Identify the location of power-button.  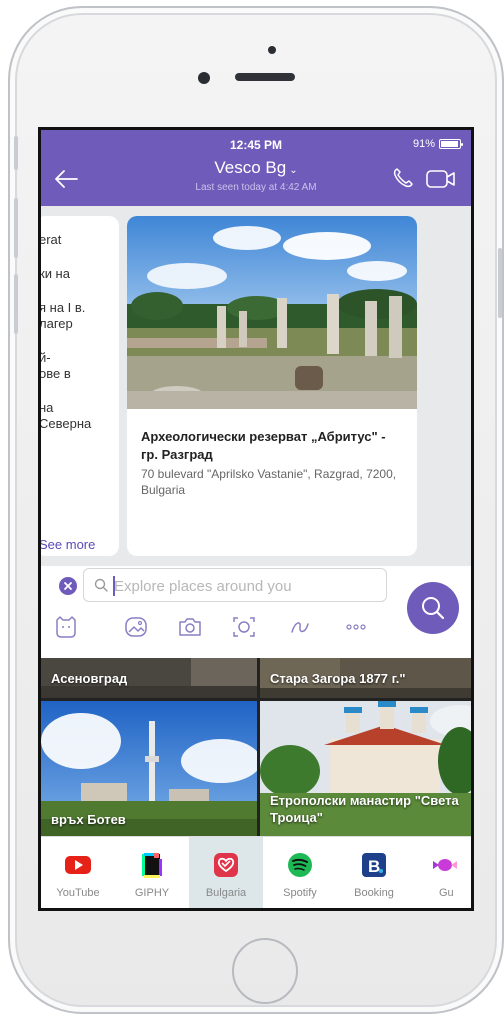
(500, 283).